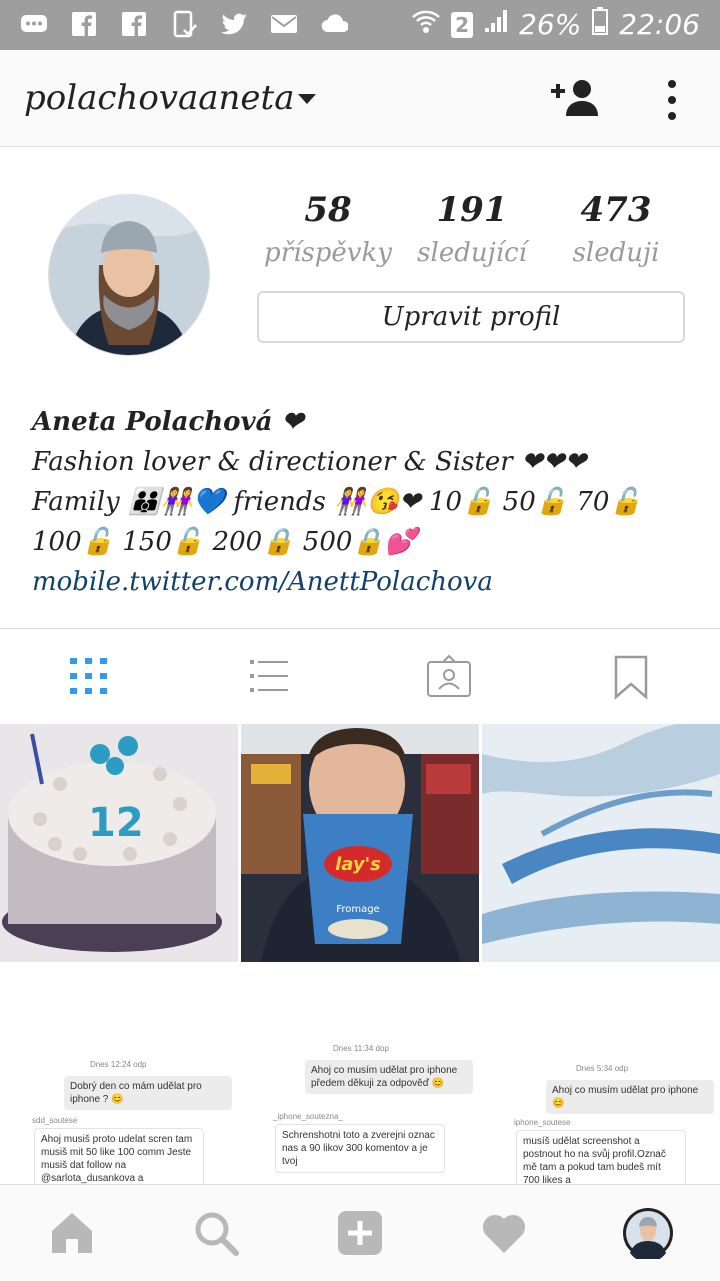 The width and height of the screenshot is (720, 1281). I want to click on grid-icon, so click(91, 677).